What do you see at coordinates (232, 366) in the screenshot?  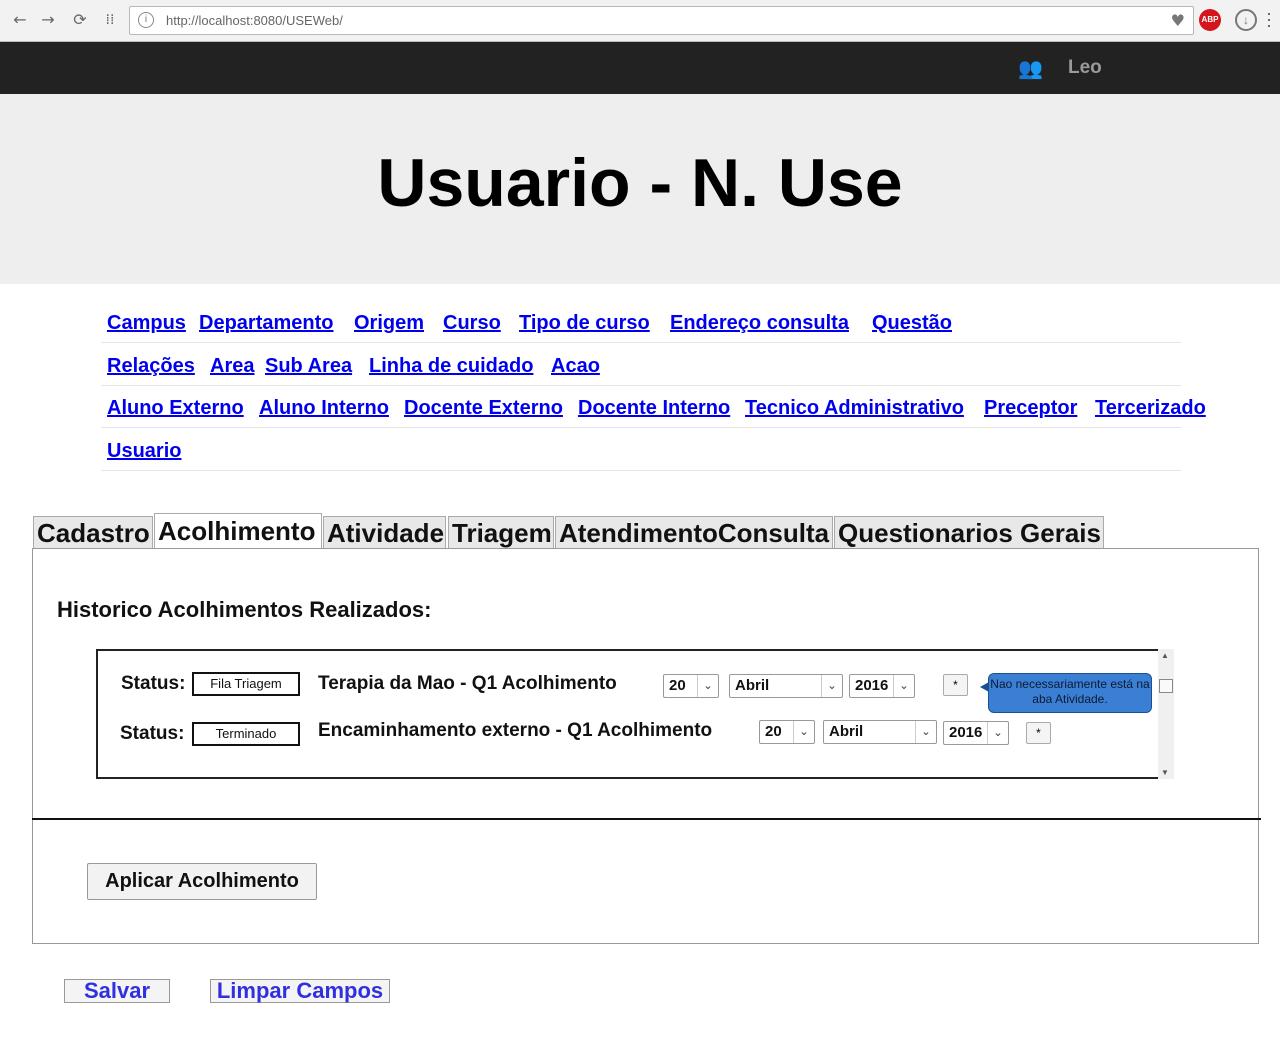 I see `nav-link-area: Area` at bounding box center [232, 366].